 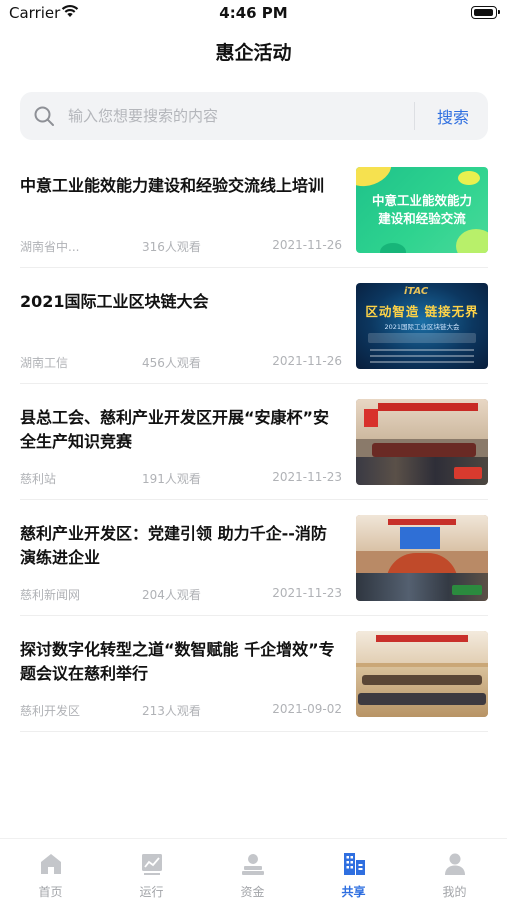 I want to click on thumbnail-text: 2021国际工业区块链大会, so click(x=422, y=327).